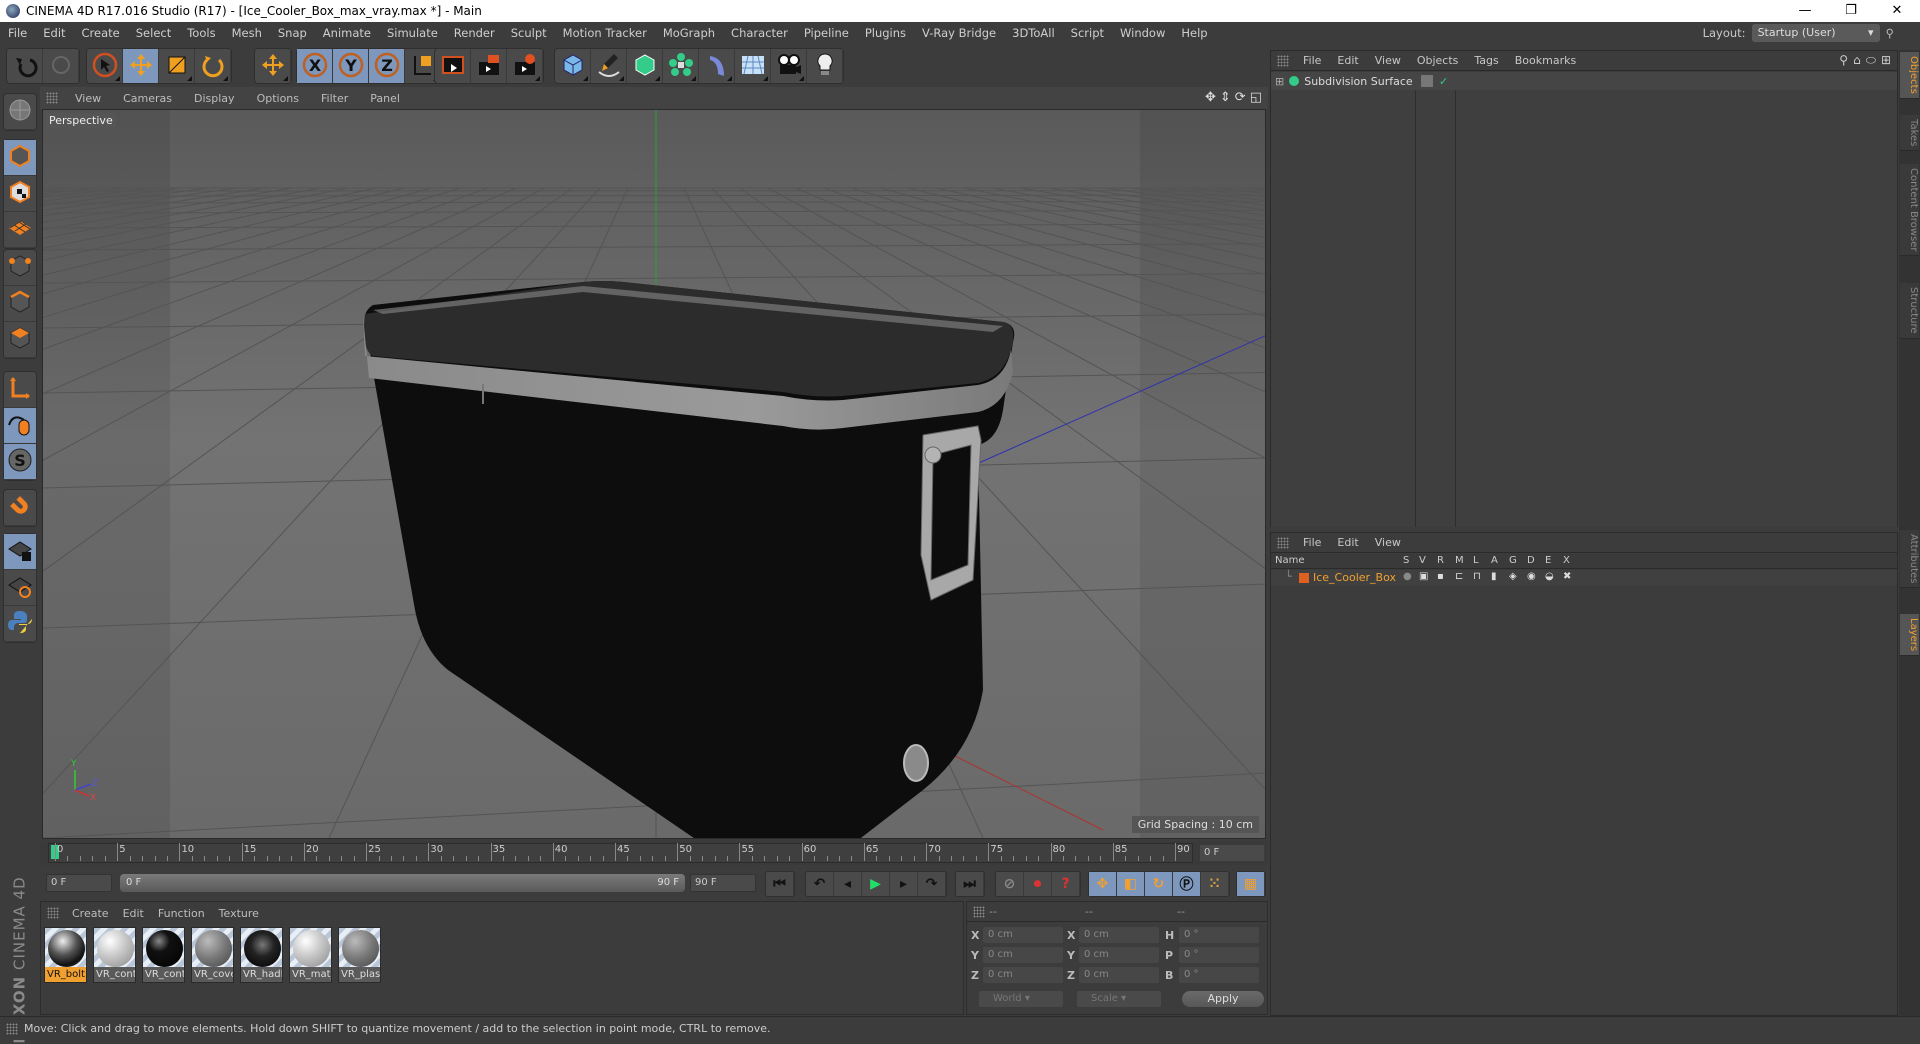 The image size is (1920, 1044). I want to click on side-tab-content-browser: Content Browser, so click(1909, 210).